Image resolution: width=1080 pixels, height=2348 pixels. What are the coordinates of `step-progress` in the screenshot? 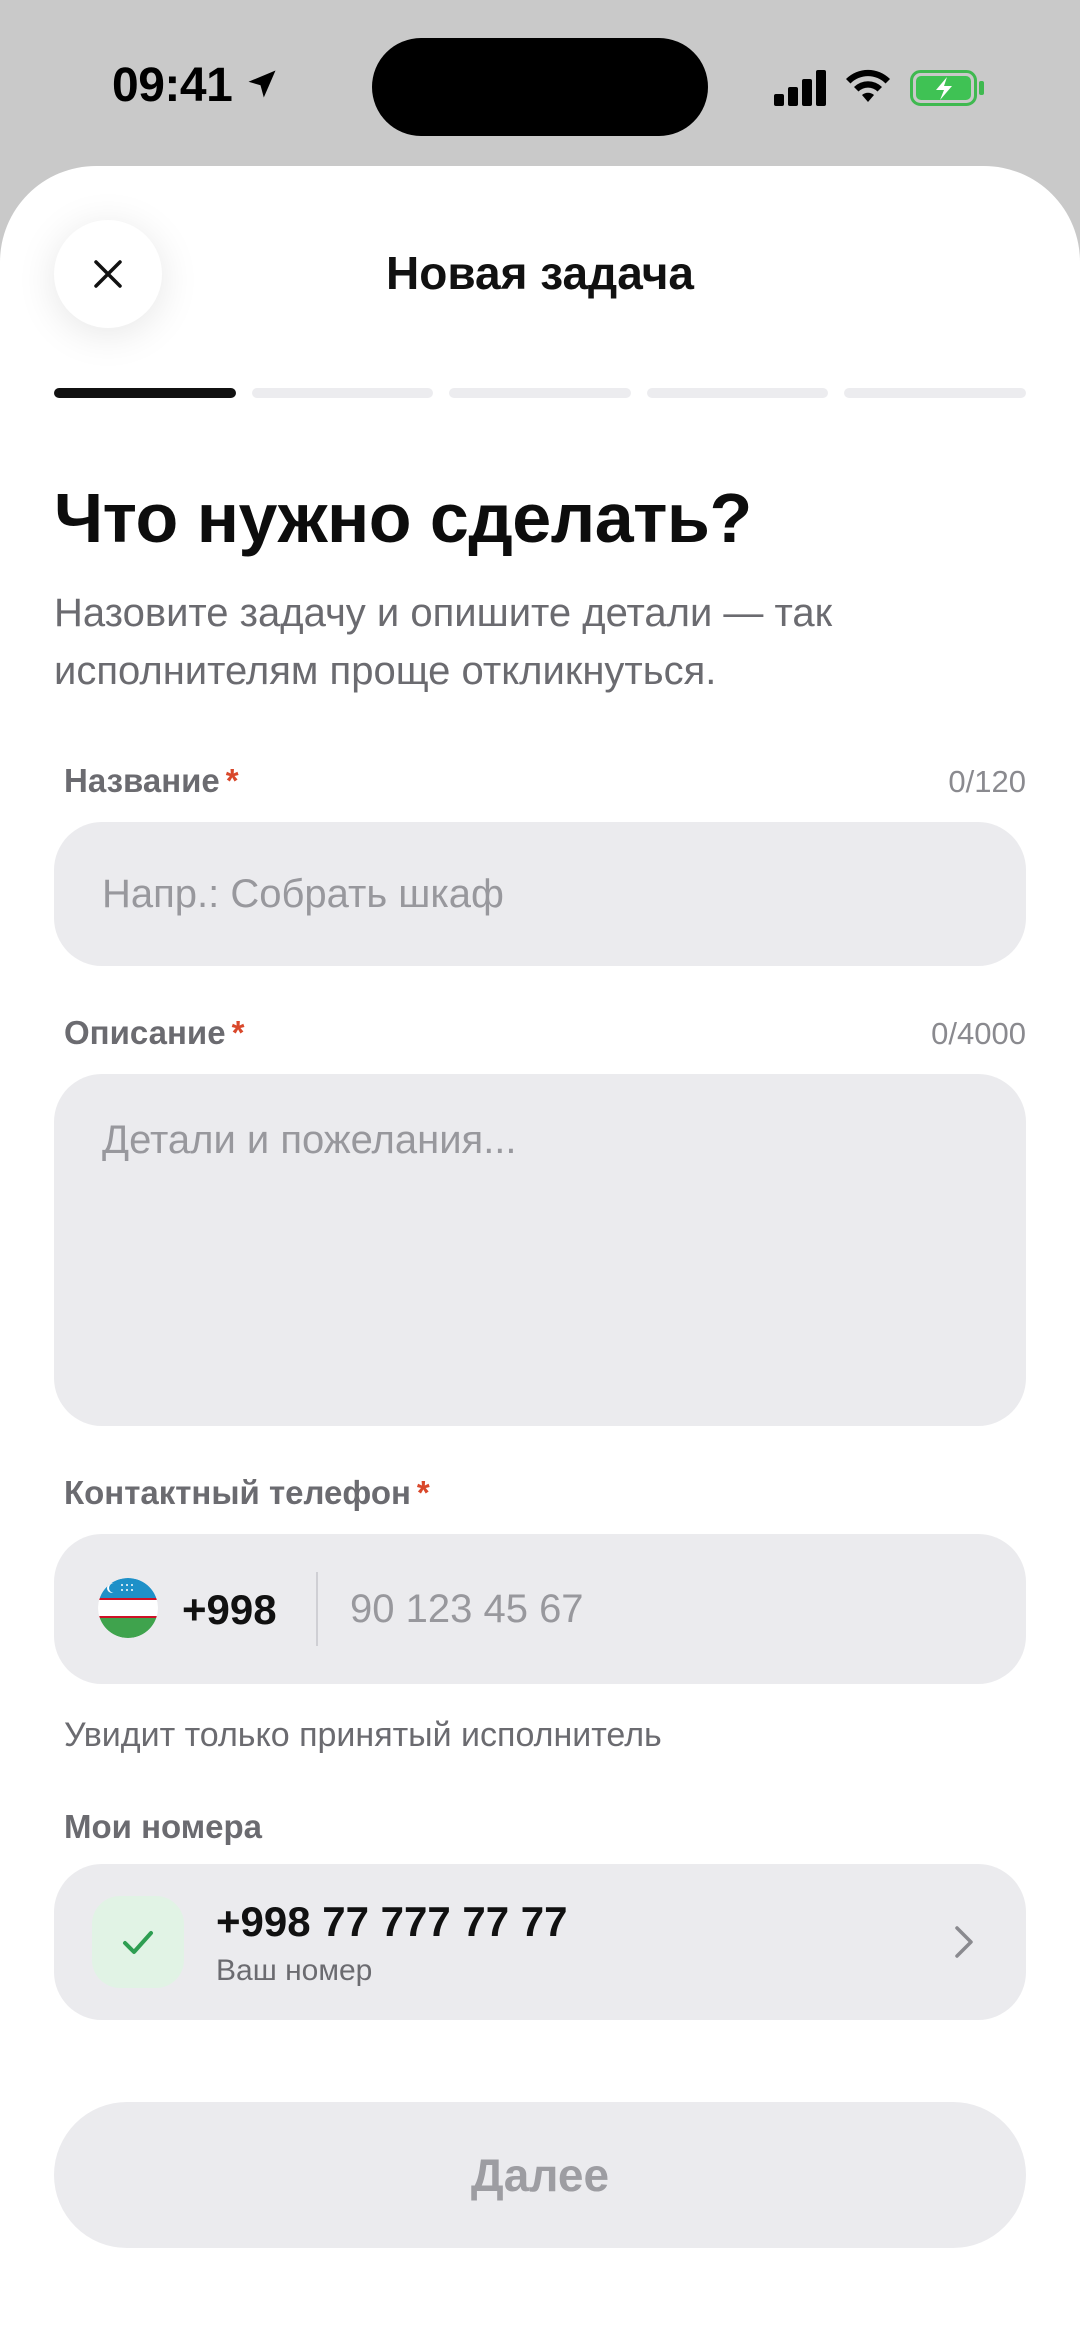 It's located at (540, 393).